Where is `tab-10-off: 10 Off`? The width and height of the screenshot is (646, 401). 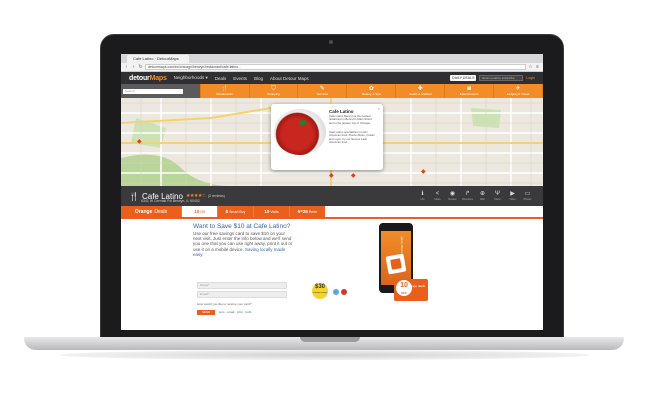 tab-10-off: 10 Off is located at coordinates (199, 211).